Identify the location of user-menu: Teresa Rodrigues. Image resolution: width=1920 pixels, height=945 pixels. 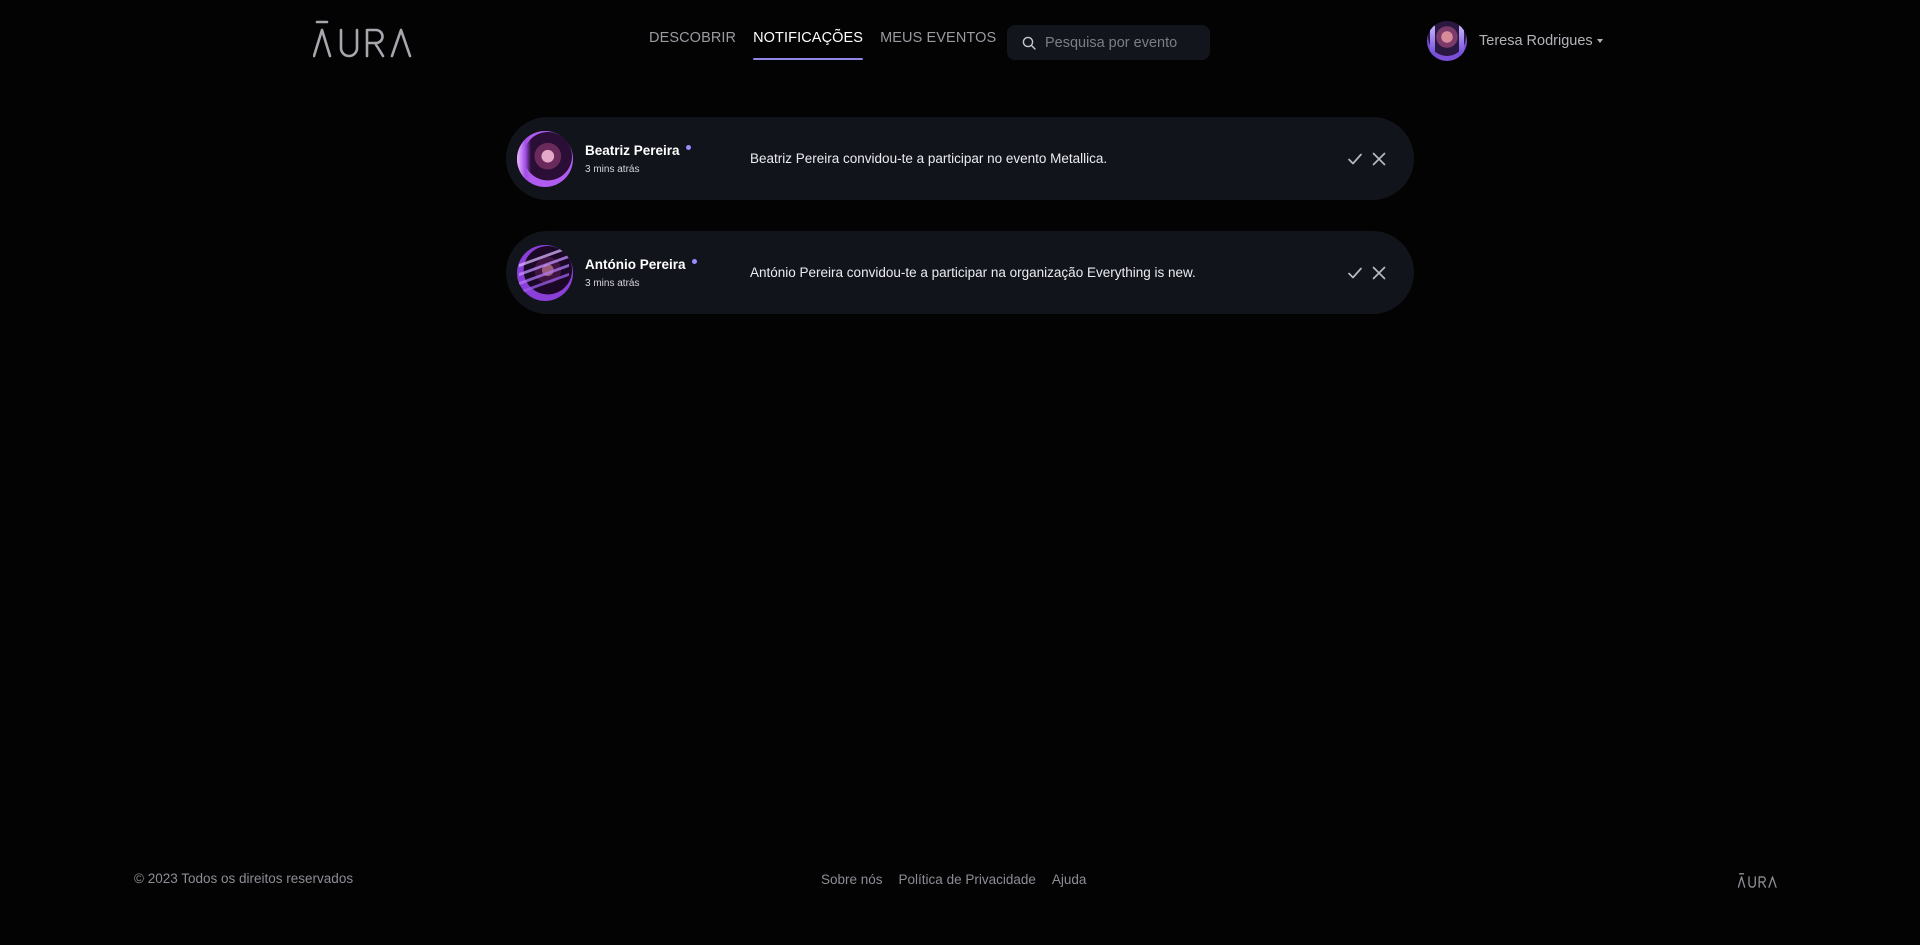
(1515, 41).